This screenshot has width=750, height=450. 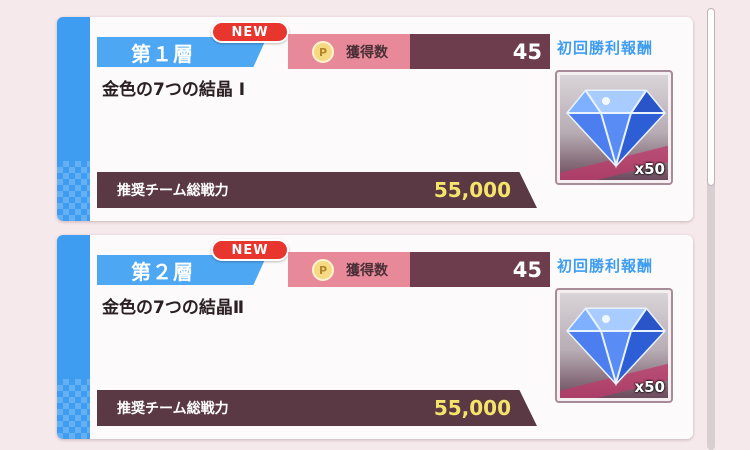 I want to click on stage-name: 金色の7つの結晶Ⅱ, so click(x=173, y=308).